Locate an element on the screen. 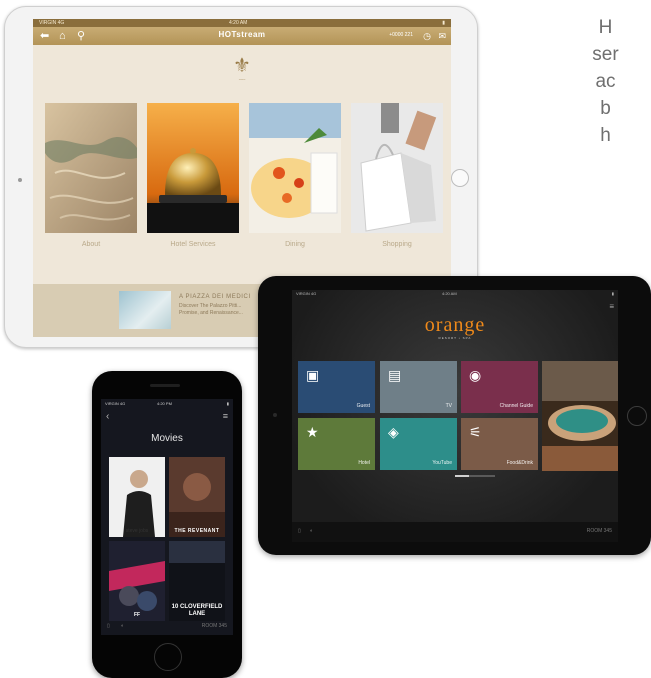 Image resolution: width=651 pixels, height=678 pixels. side-caption-line: ser is located at coordinates (605, 54).